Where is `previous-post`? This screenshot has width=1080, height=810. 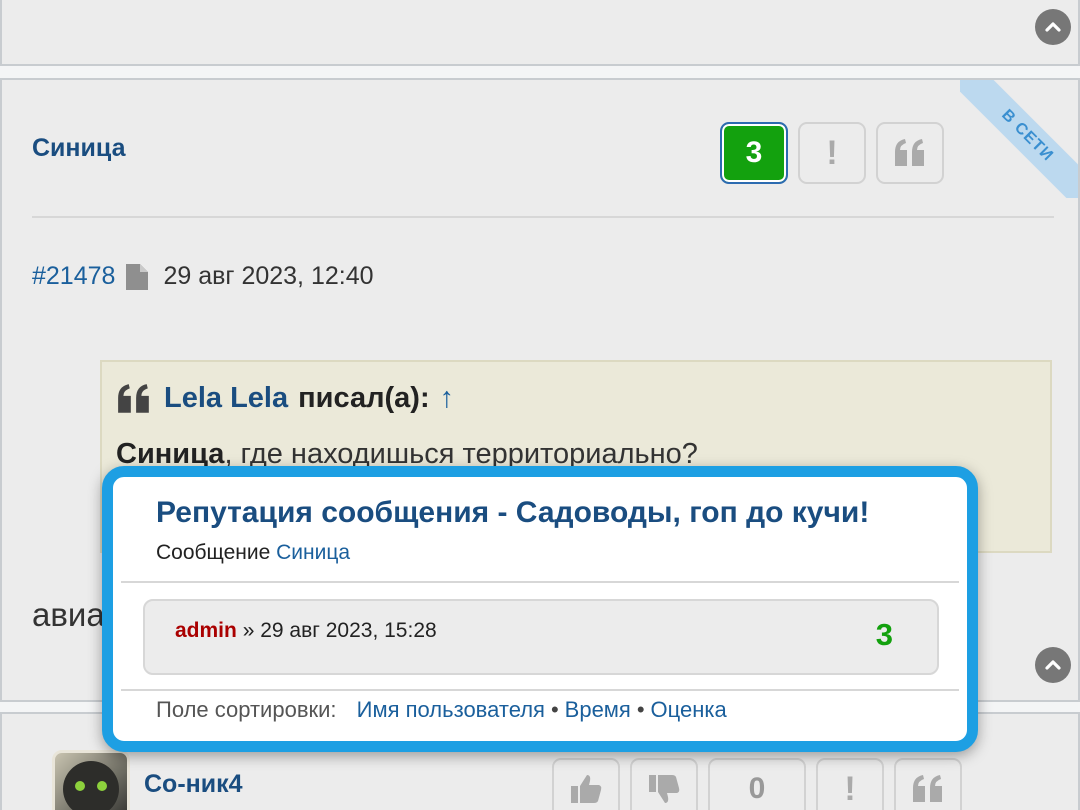
previous-post is located at coordinates (540, 33).